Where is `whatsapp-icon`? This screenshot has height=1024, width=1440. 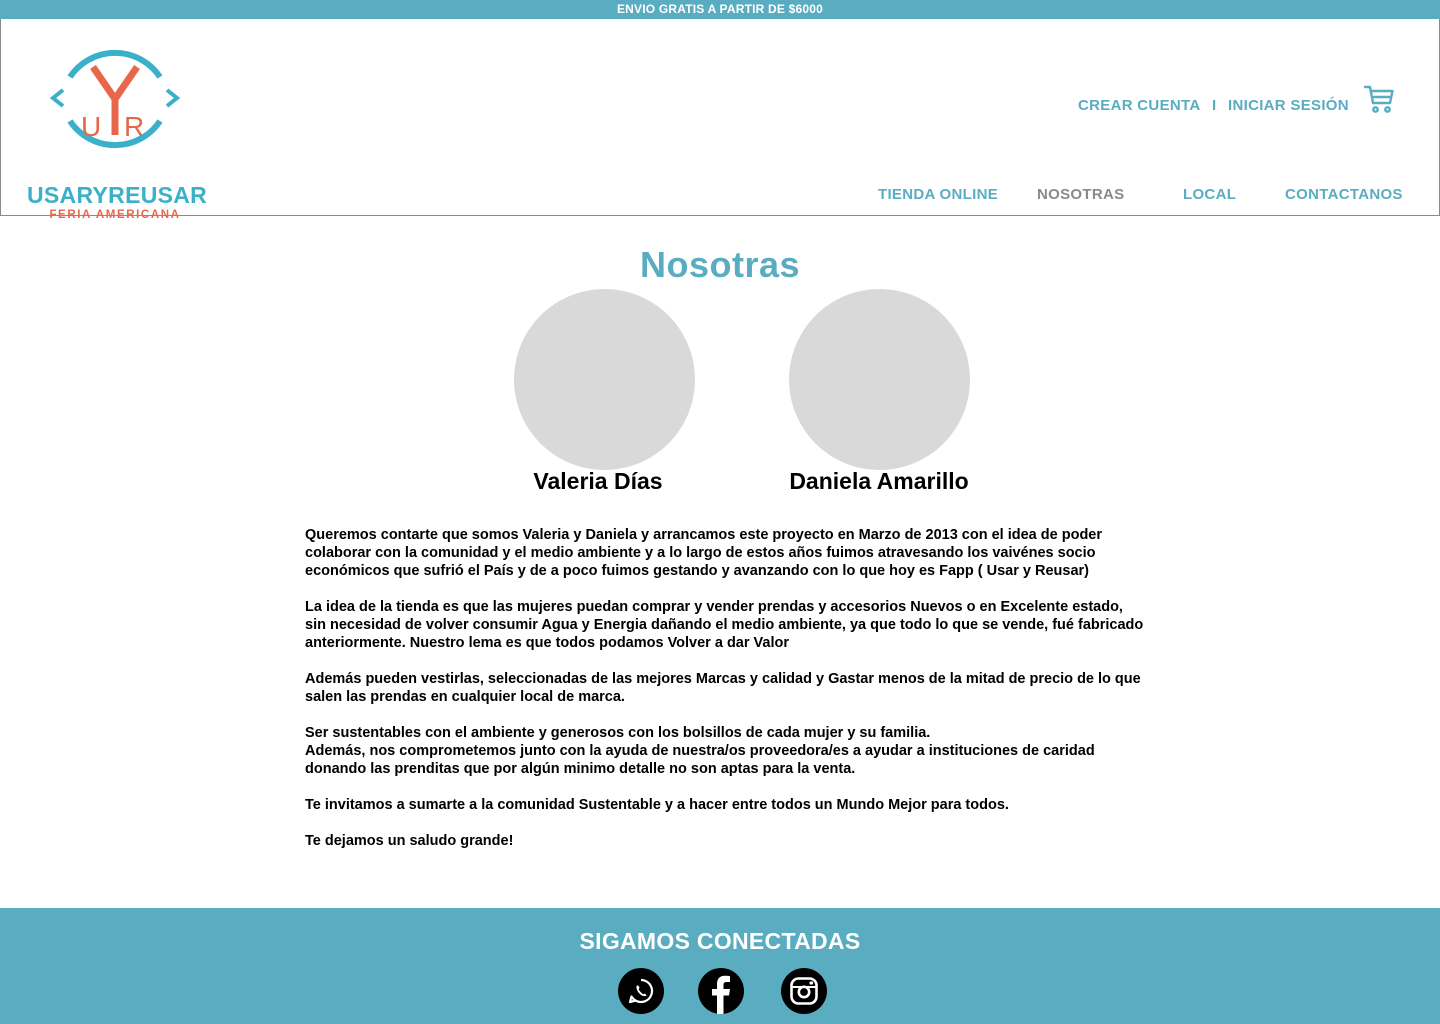
whatsapp-icon is located at coordinates (641, 991).